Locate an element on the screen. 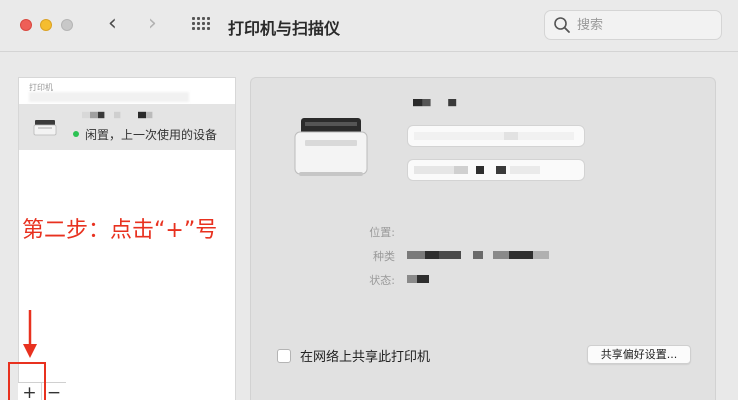  share-printer-row: 在网络上共享此打印机 is located at coordinates (353, 355).